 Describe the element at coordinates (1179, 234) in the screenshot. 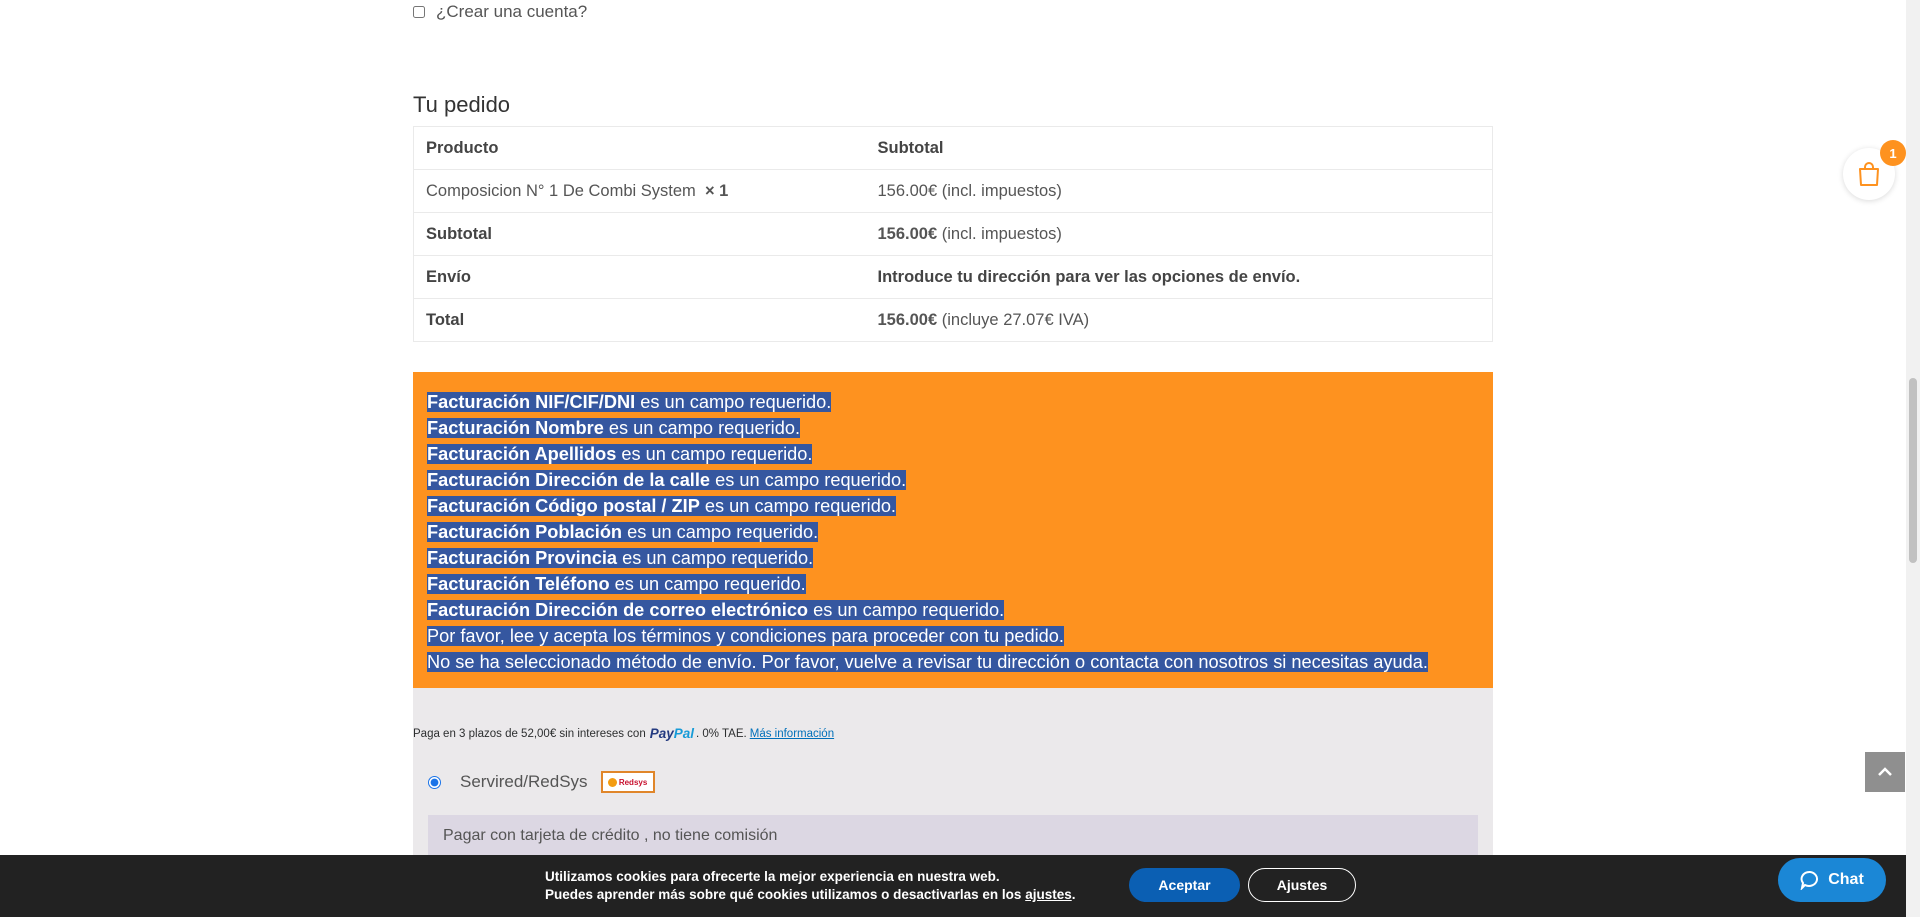

I see `subtotal-cell: 156.00€ (incl. impuestos)` at that location.